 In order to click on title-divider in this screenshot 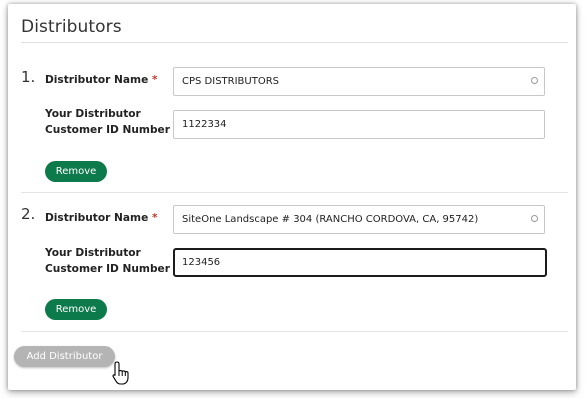, I will do `click(294, 42)`.